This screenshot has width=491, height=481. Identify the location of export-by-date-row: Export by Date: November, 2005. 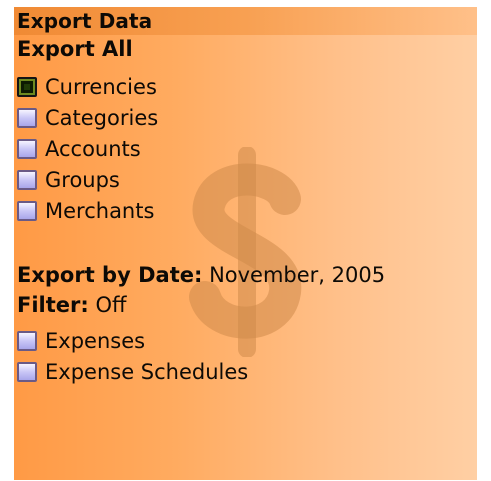
(201, 275).